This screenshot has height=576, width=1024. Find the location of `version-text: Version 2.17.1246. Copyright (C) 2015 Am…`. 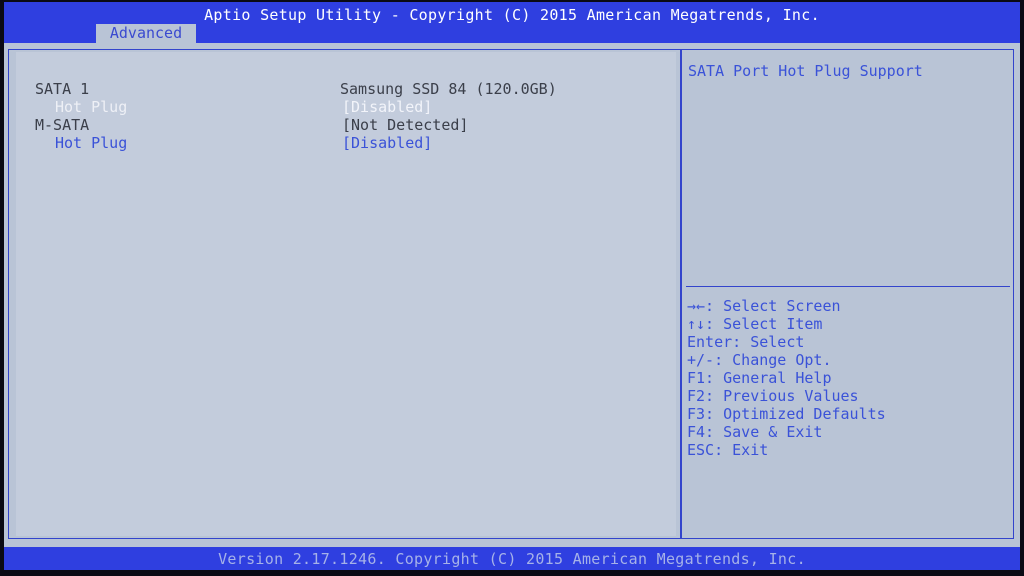

version-text: Version 2.17.1246. Copyright (C) 2015 Am… is located at coordinates (512, 559).